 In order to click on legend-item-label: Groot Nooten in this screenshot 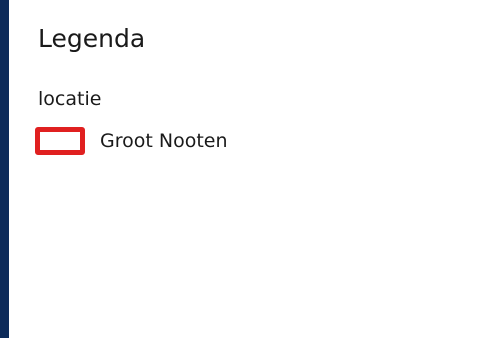, I will do `click(164, 141)`.